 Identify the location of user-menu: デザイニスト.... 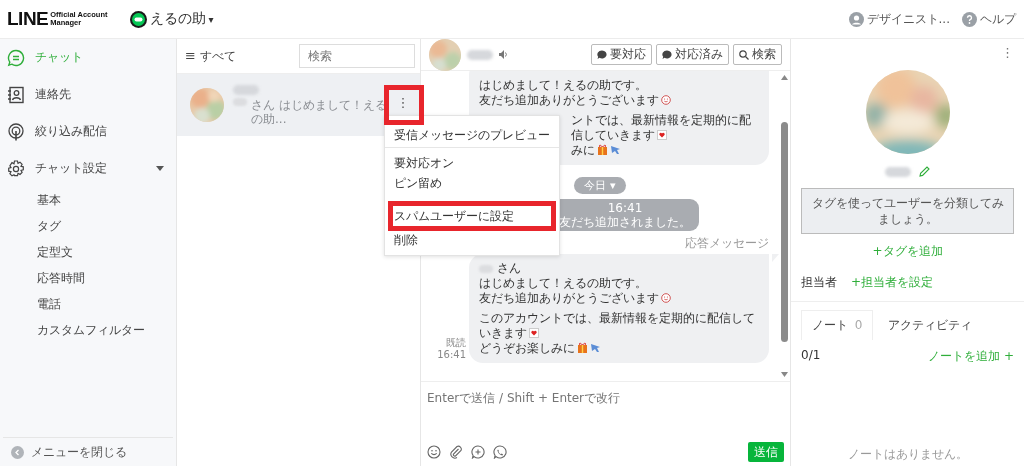
(899, 19).